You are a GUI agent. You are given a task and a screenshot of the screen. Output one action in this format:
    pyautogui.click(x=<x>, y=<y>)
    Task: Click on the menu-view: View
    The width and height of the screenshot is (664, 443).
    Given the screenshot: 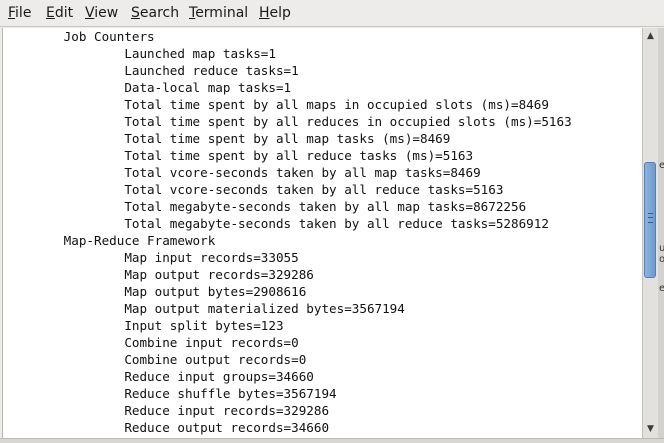 What is the action you would take?
    pyautogui.click(x=101, y=13)
    